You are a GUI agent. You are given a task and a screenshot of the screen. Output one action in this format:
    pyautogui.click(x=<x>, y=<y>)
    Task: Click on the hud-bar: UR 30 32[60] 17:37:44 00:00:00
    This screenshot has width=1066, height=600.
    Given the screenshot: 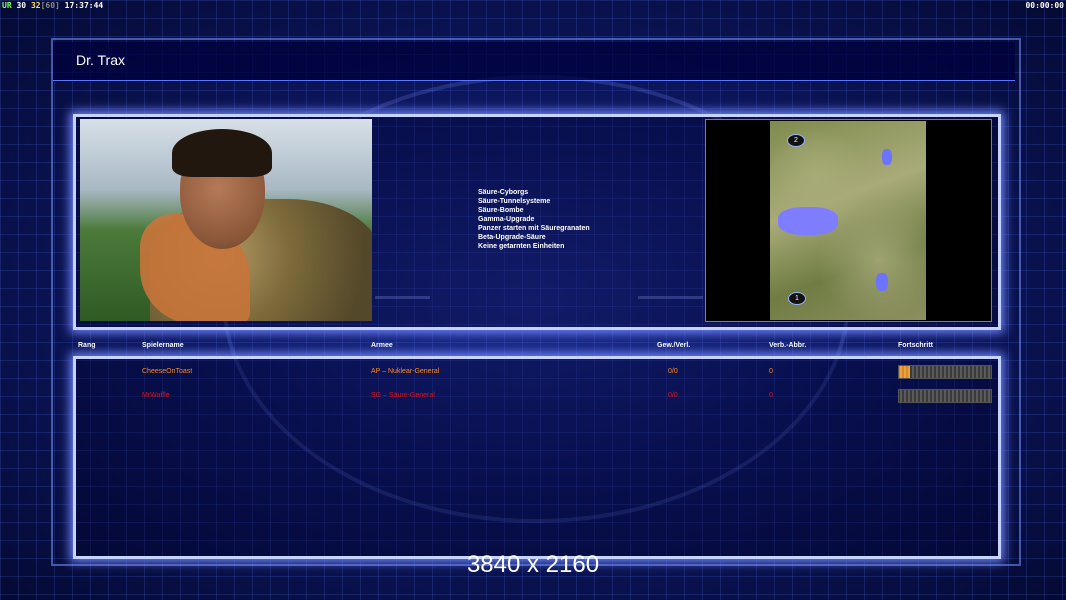 What is the action you would take?
    pyautogui.click(x=533, y=6)
    